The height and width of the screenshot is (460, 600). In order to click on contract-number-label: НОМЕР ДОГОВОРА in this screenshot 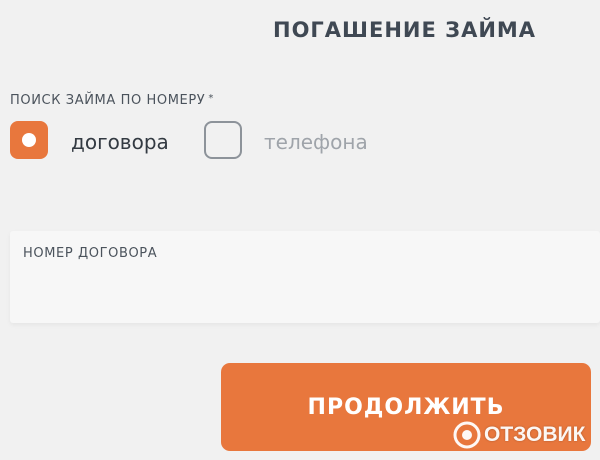, I will do `click(90, 253)`.